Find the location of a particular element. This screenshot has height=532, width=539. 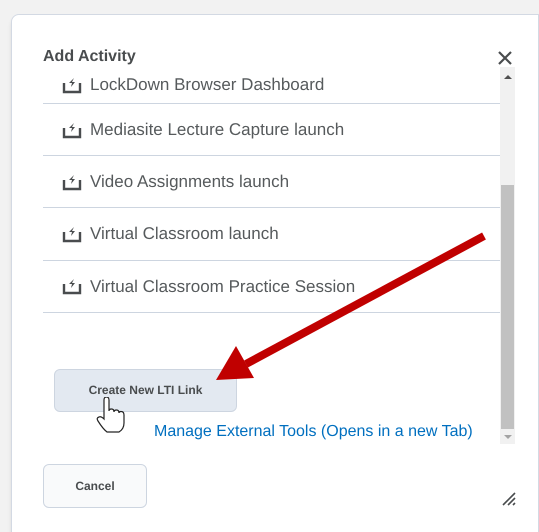

dialog-title: Add Activity is located at coordinates (89, 57).